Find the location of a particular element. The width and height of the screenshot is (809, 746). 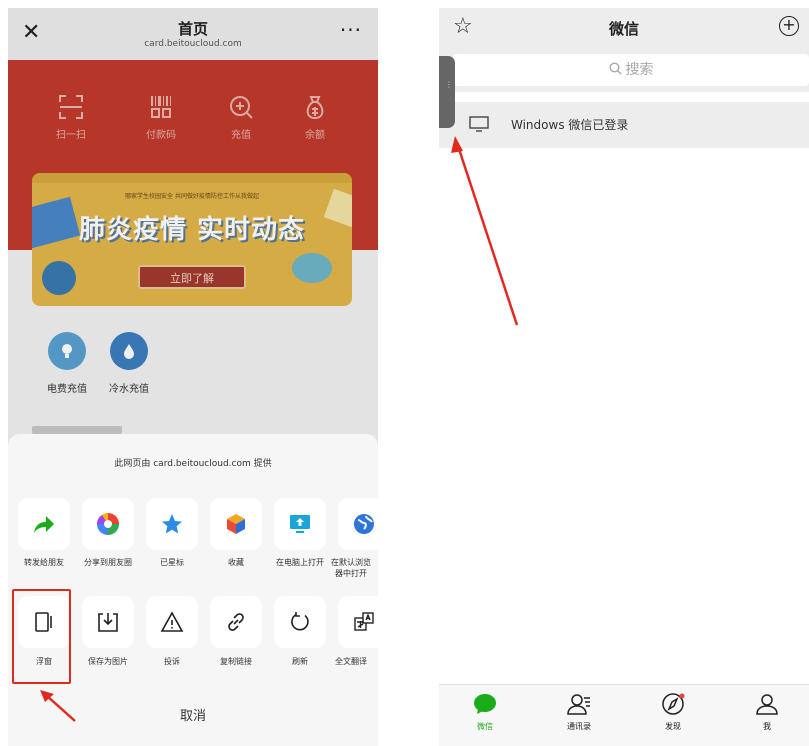

starred-button is located at coordinates (172, 524).